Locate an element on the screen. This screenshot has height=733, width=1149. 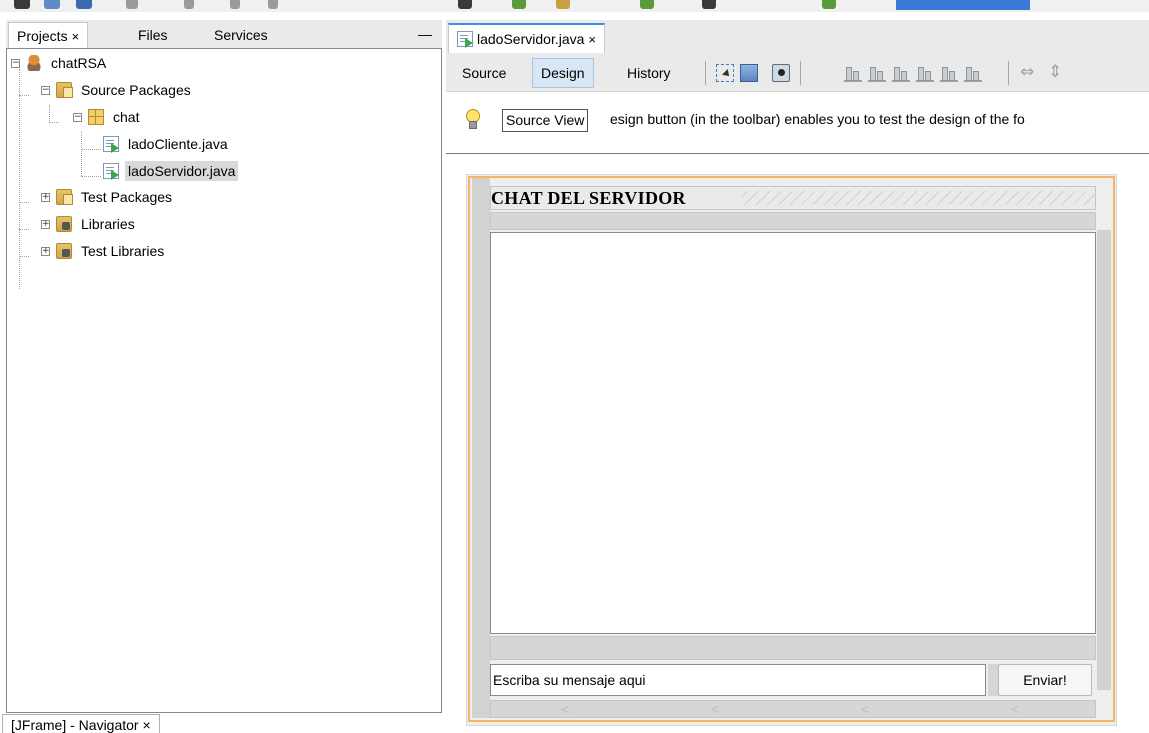
tree-label: Test Packages is located at coordinates (127, 197).